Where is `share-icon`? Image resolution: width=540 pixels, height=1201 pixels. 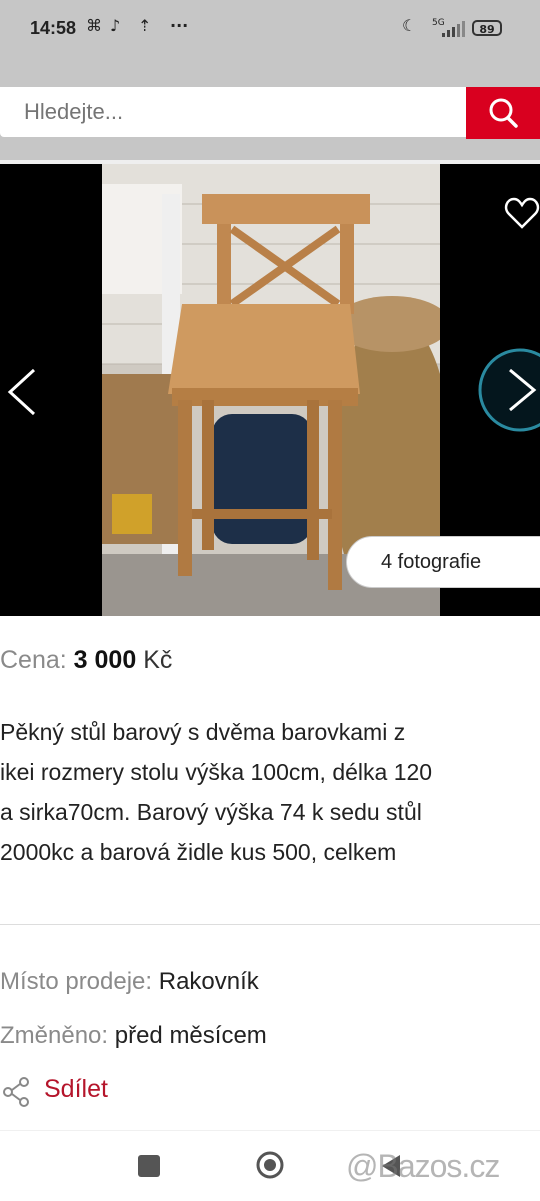 share-icon is located at coordinates (16, 1092).